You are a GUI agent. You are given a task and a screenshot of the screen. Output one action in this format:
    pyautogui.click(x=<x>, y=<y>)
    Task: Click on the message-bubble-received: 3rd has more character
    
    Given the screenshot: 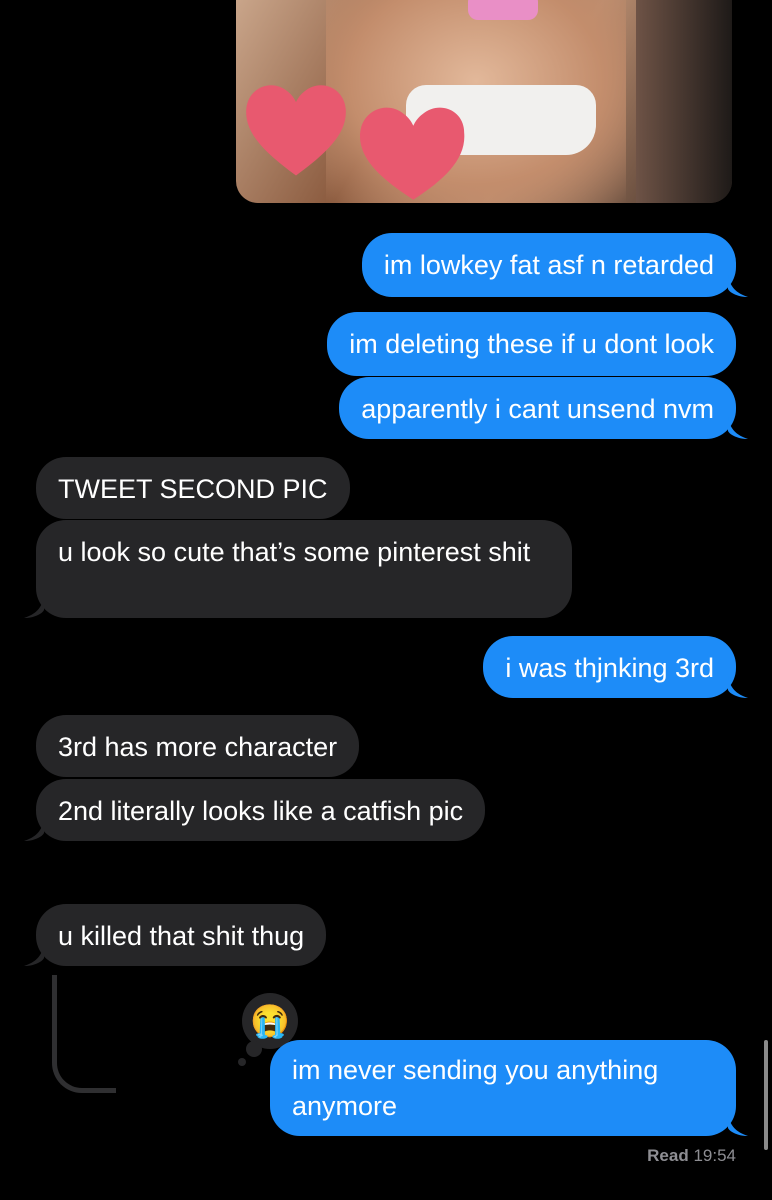 What is the action you would take?
    pyautogui.click(x=198, y=746)
    